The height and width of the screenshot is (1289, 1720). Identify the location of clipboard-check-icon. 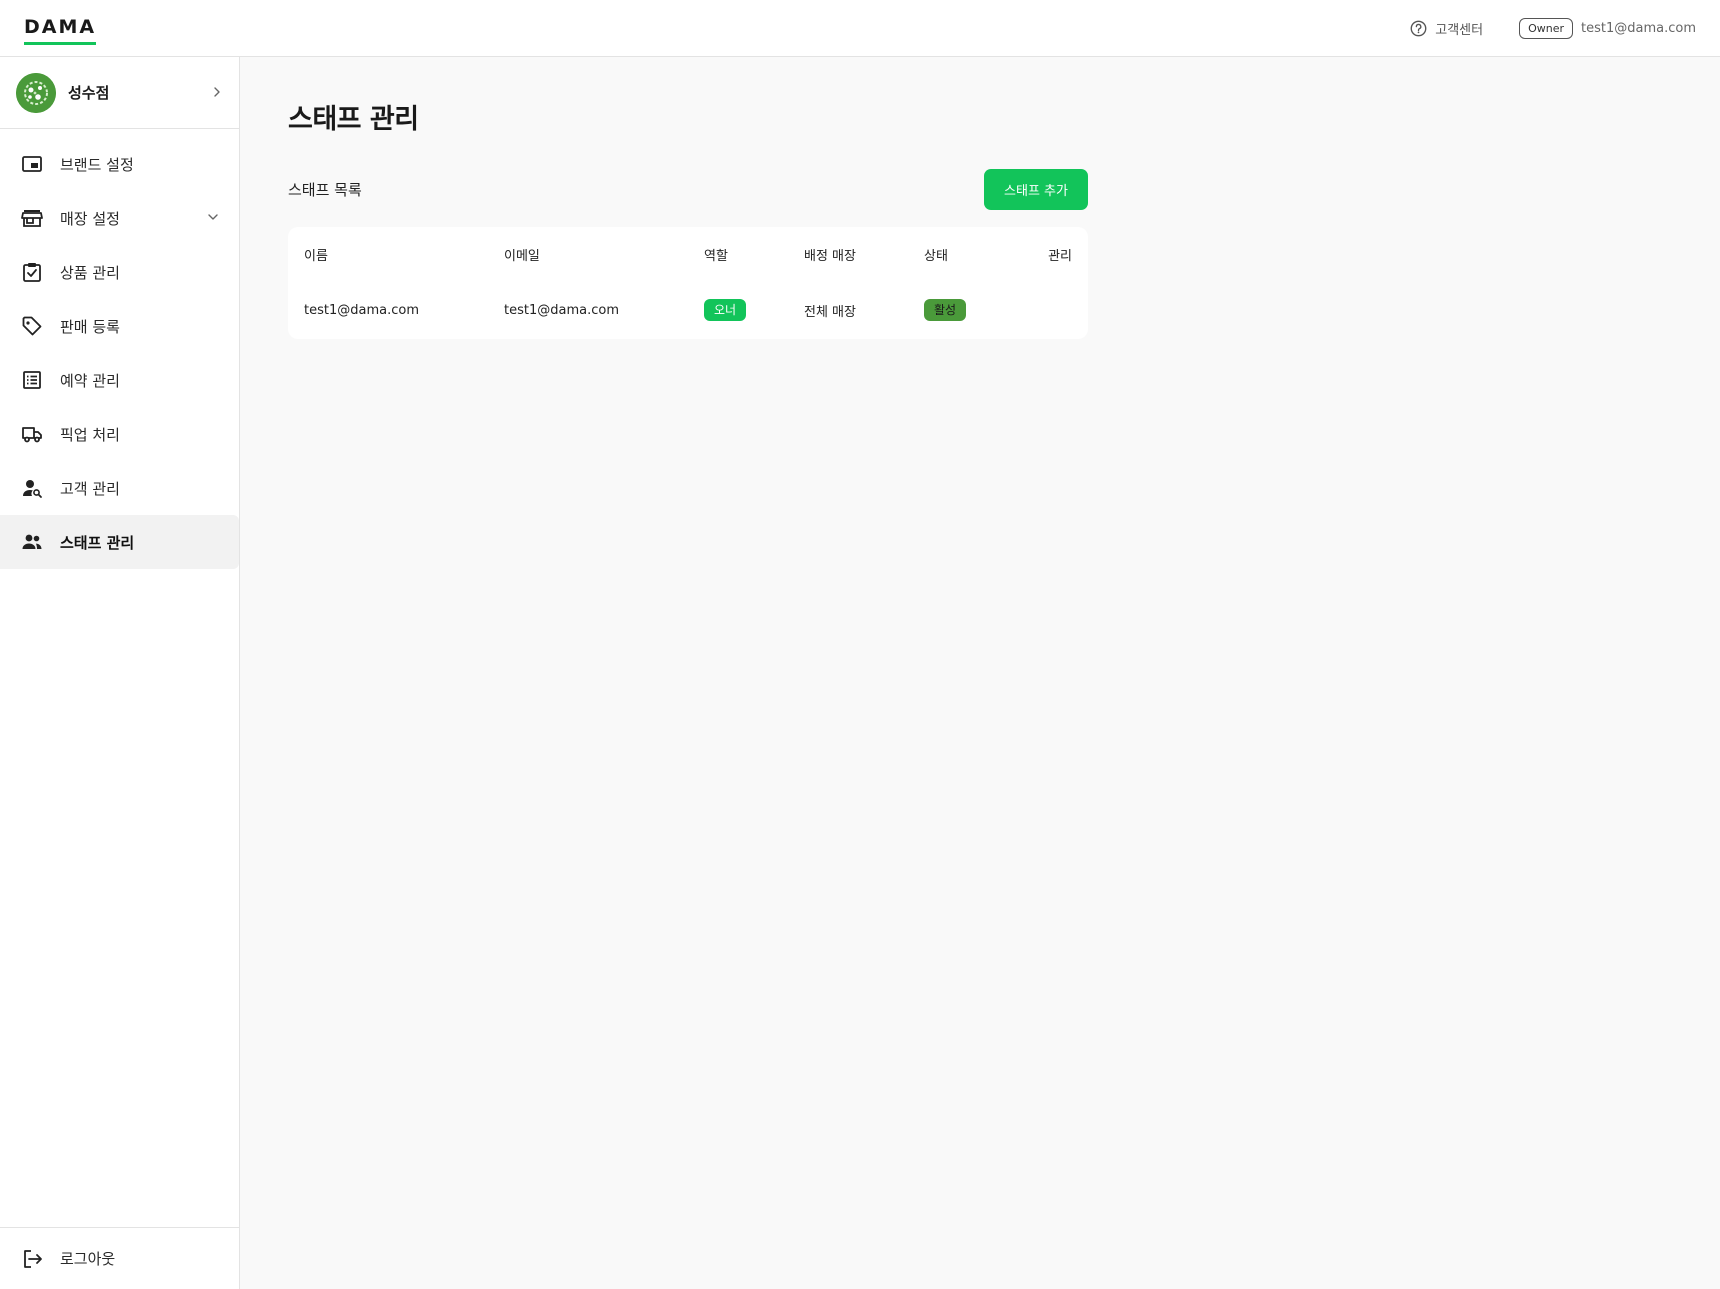
(32, 272).